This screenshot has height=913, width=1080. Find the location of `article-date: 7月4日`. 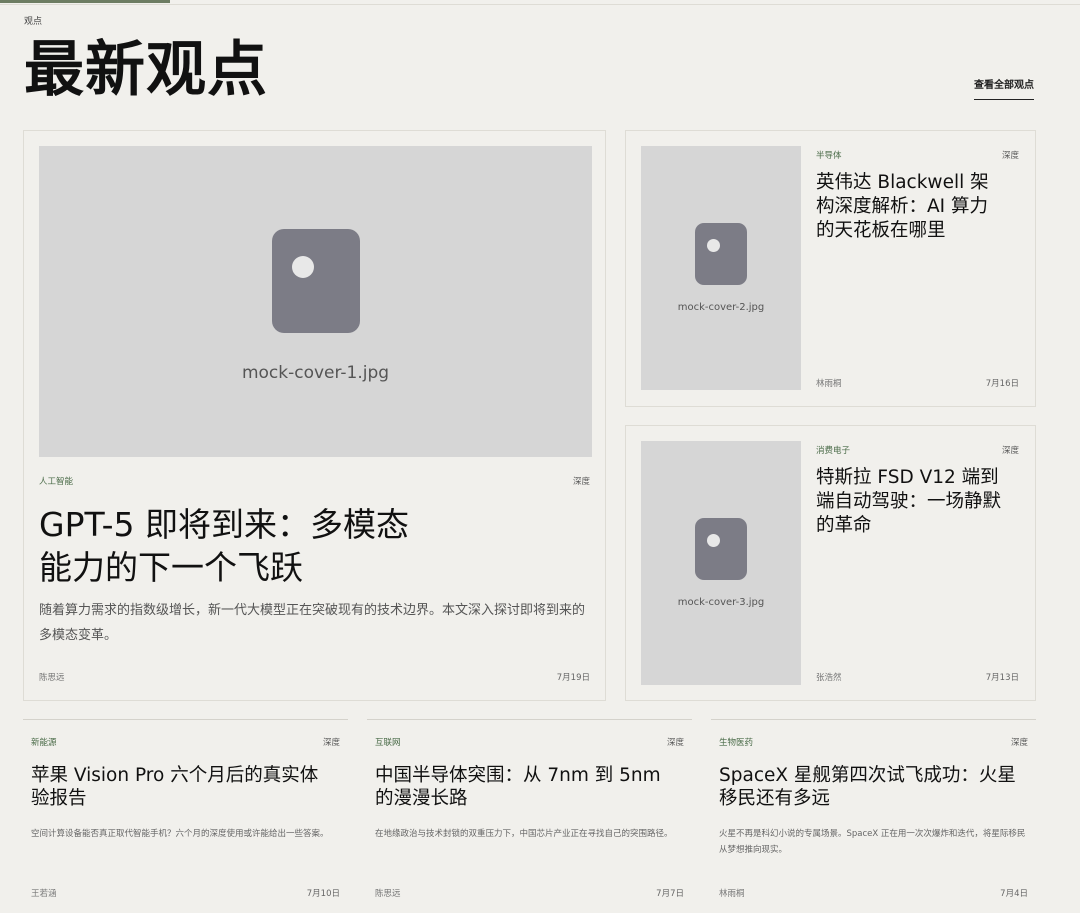

article-date: 7月4日 is located at coordinates (1014, 894).